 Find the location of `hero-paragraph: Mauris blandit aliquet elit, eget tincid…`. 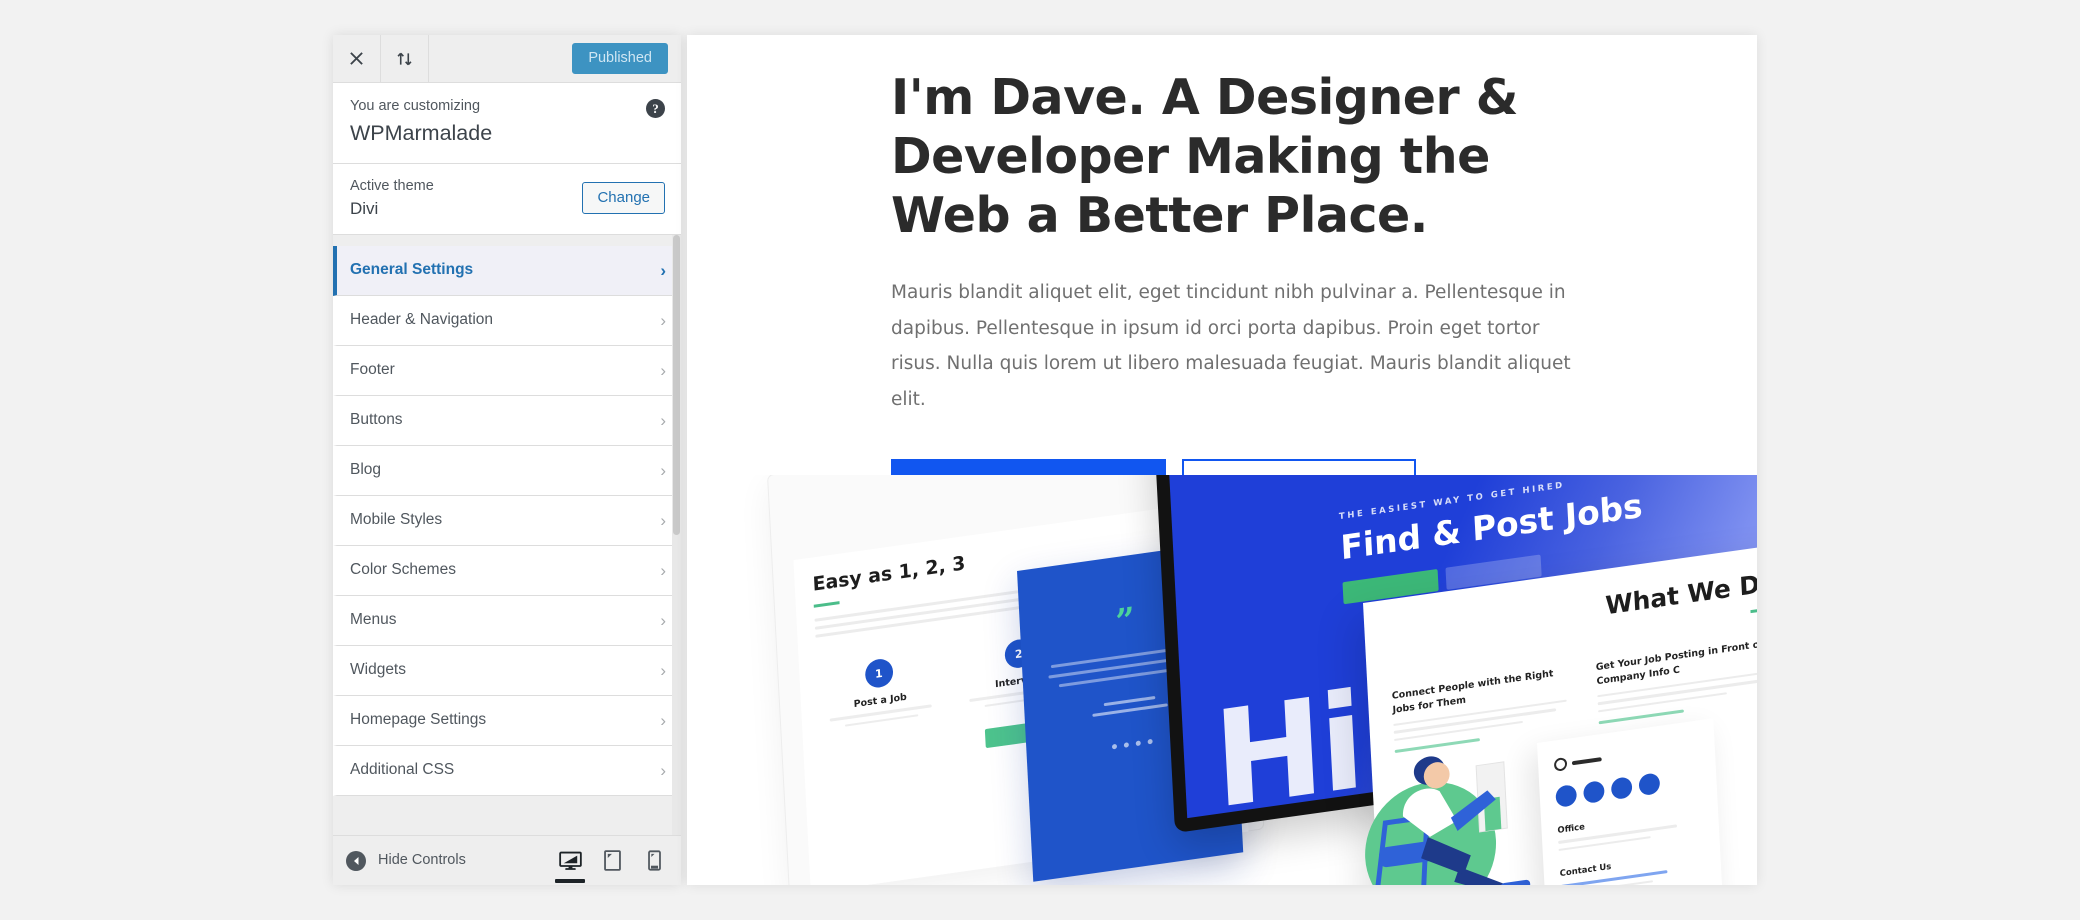

hero-paragraph: Mauris blandit aliquet elit, eget tincid… is located at coordinates (1231, 346).